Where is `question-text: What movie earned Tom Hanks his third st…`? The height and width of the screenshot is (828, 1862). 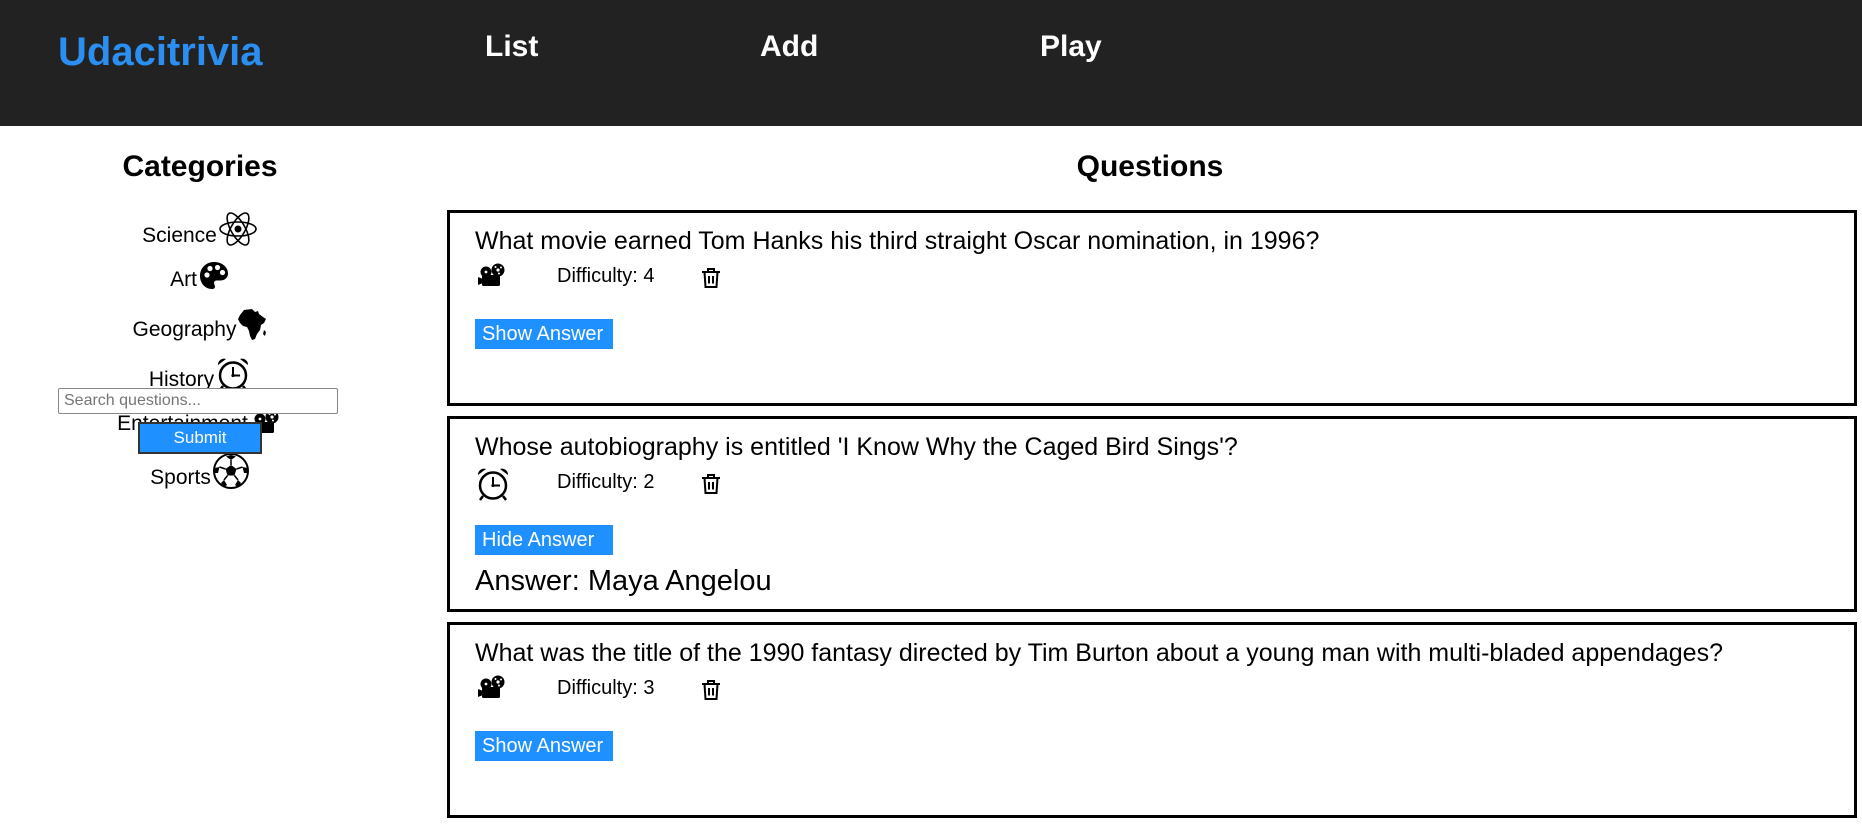 question-text: What movie earned Tom Hanks his third st… is located at coordinates (897, 241).